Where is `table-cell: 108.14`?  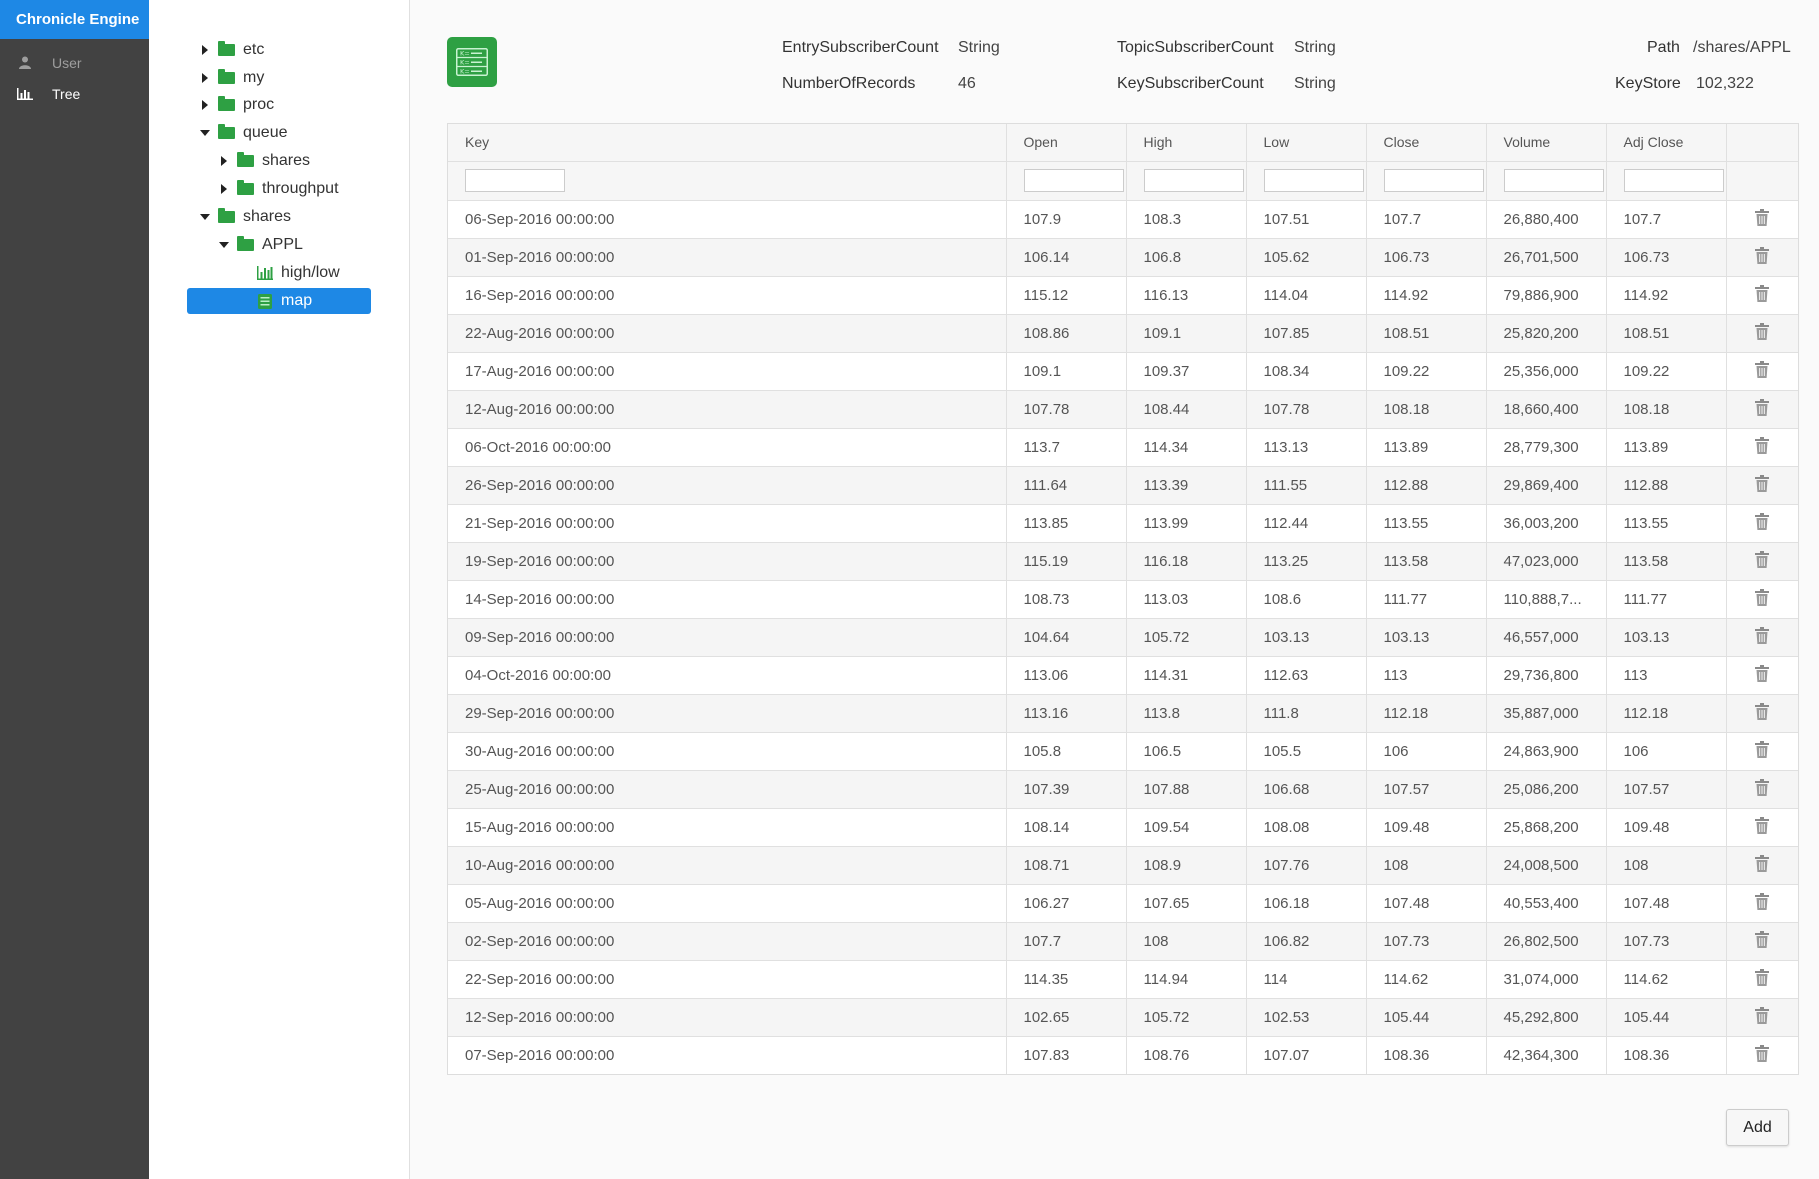 table-cell: 108.14 is located at coordinates (1065, 826).